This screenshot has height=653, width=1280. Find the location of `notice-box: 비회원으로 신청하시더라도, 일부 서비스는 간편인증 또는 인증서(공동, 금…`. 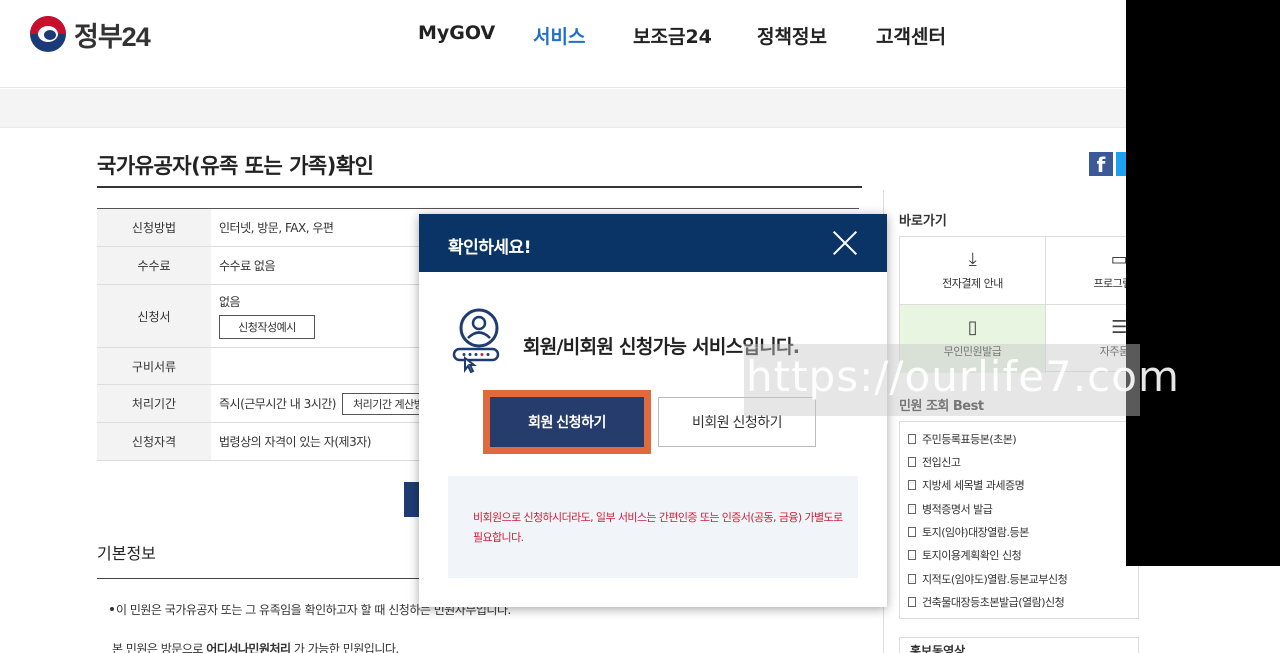

notice-box: 비회원으로 신청하시더라도, 일부 서비스는 간편인증 또는 인증서(공동, 금… is located at coordinates (653, 527).